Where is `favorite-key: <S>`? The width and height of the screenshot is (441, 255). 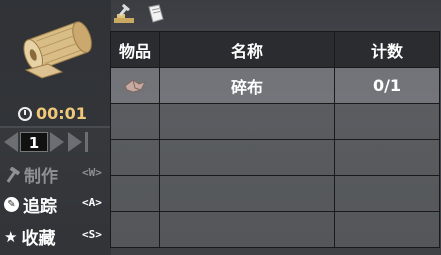 favorite-key: <S> is located at coordinates (92, 234).